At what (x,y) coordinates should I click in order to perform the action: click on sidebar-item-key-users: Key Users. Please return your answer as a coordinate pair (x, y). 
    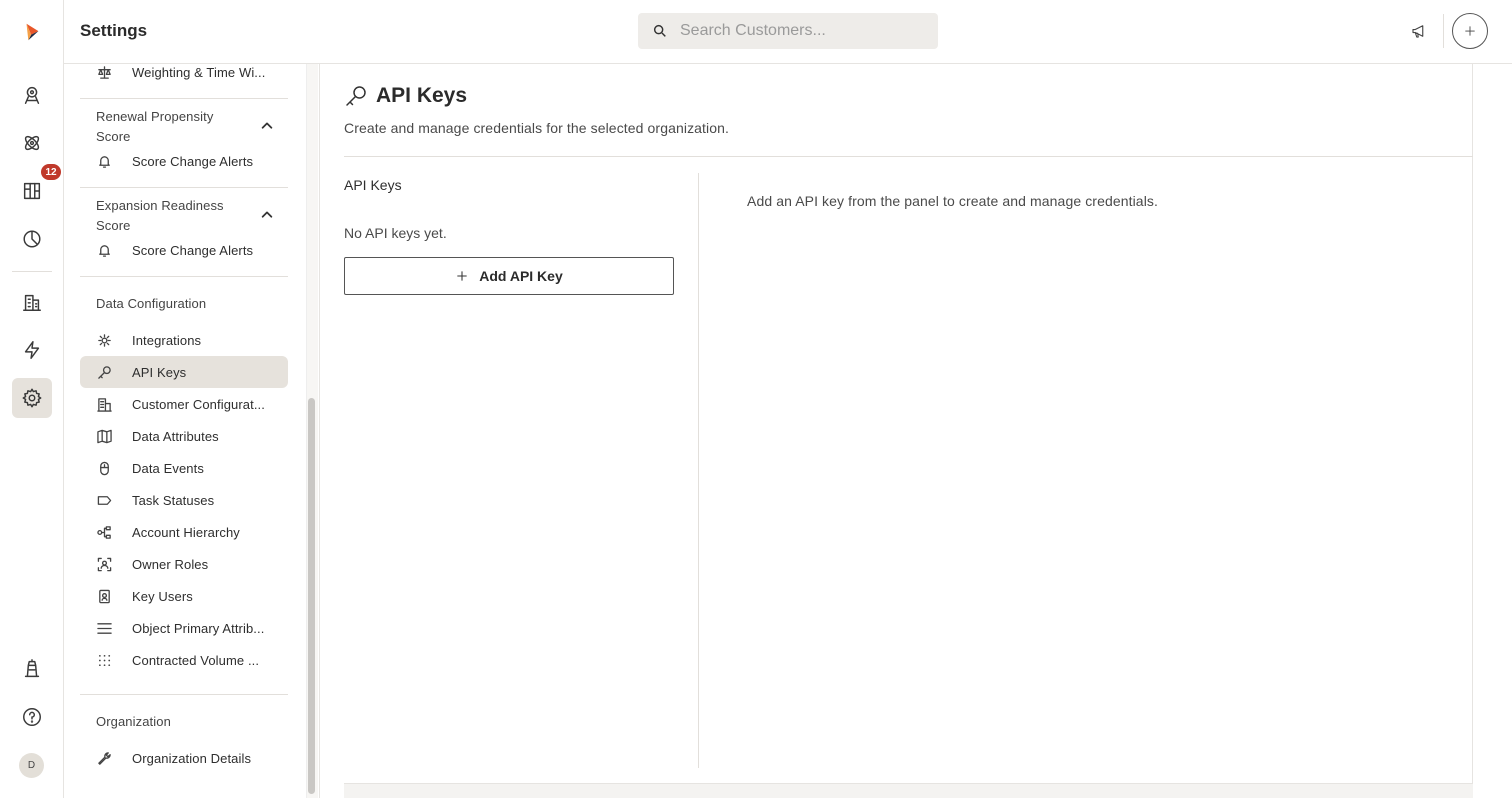
    Looking at the image, I should click on (184, 596).